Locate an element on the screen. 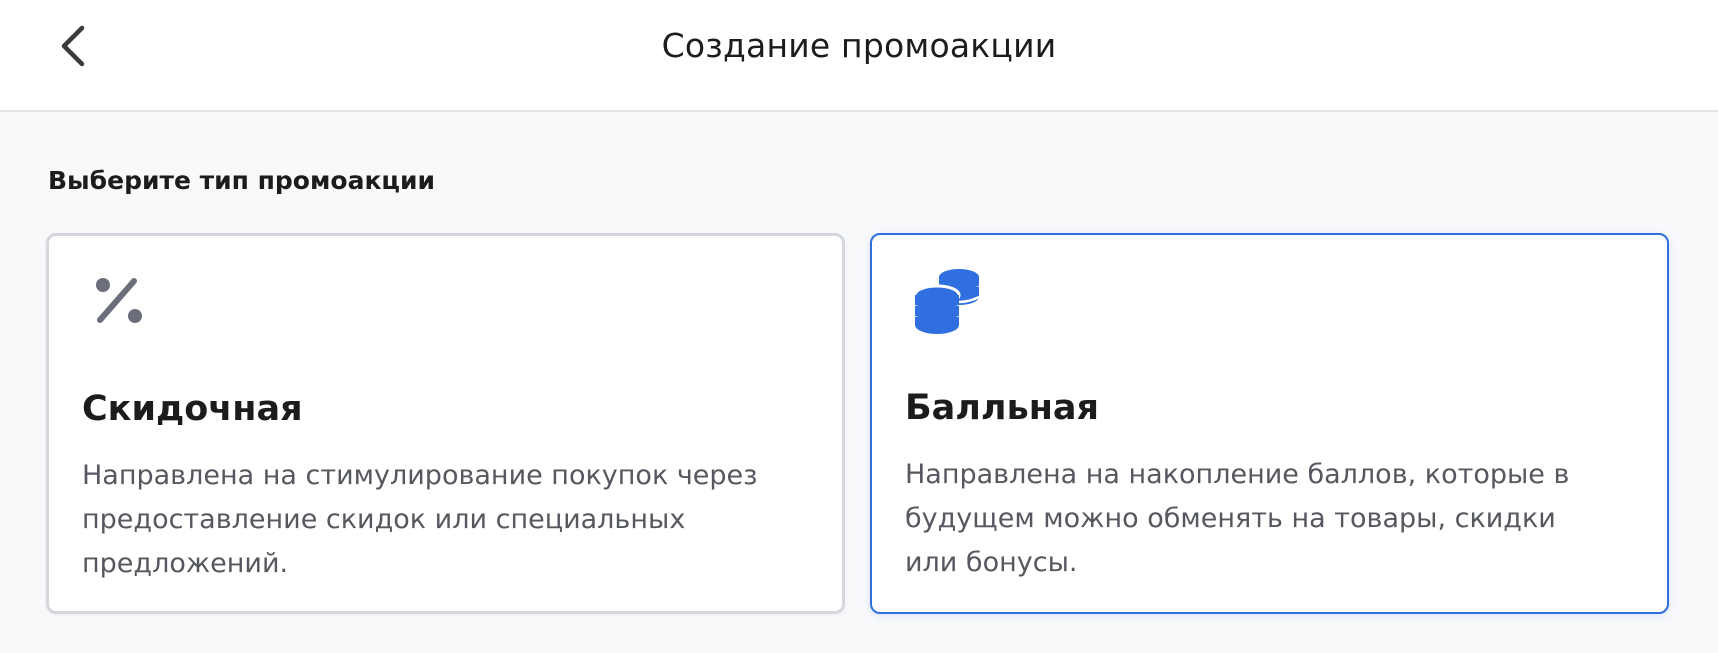  percent-icon is located at coordinates (122, 303).